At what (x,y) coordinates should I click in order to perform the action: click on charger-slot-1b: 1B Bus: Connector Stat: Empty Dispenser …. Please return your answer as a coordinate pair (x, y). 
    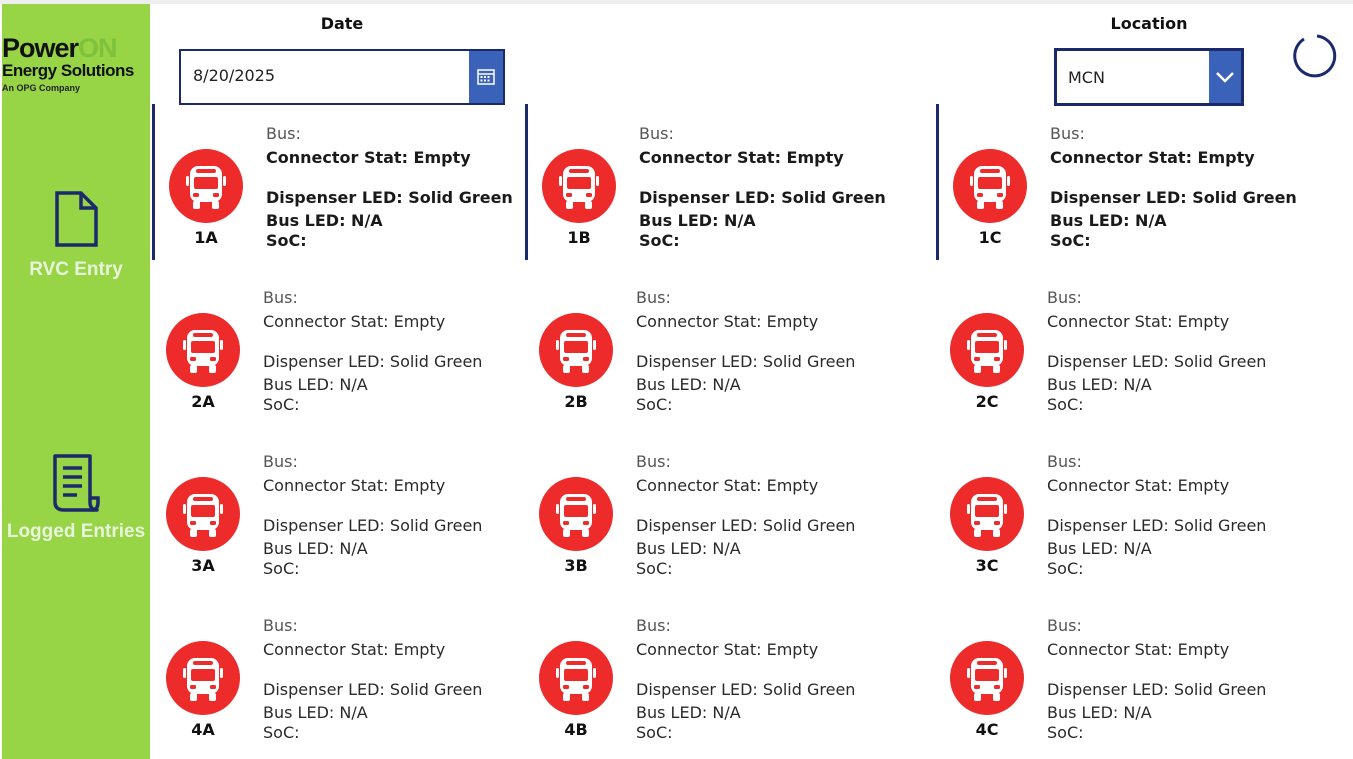
    Looking at the image, I should click on (711, 182).